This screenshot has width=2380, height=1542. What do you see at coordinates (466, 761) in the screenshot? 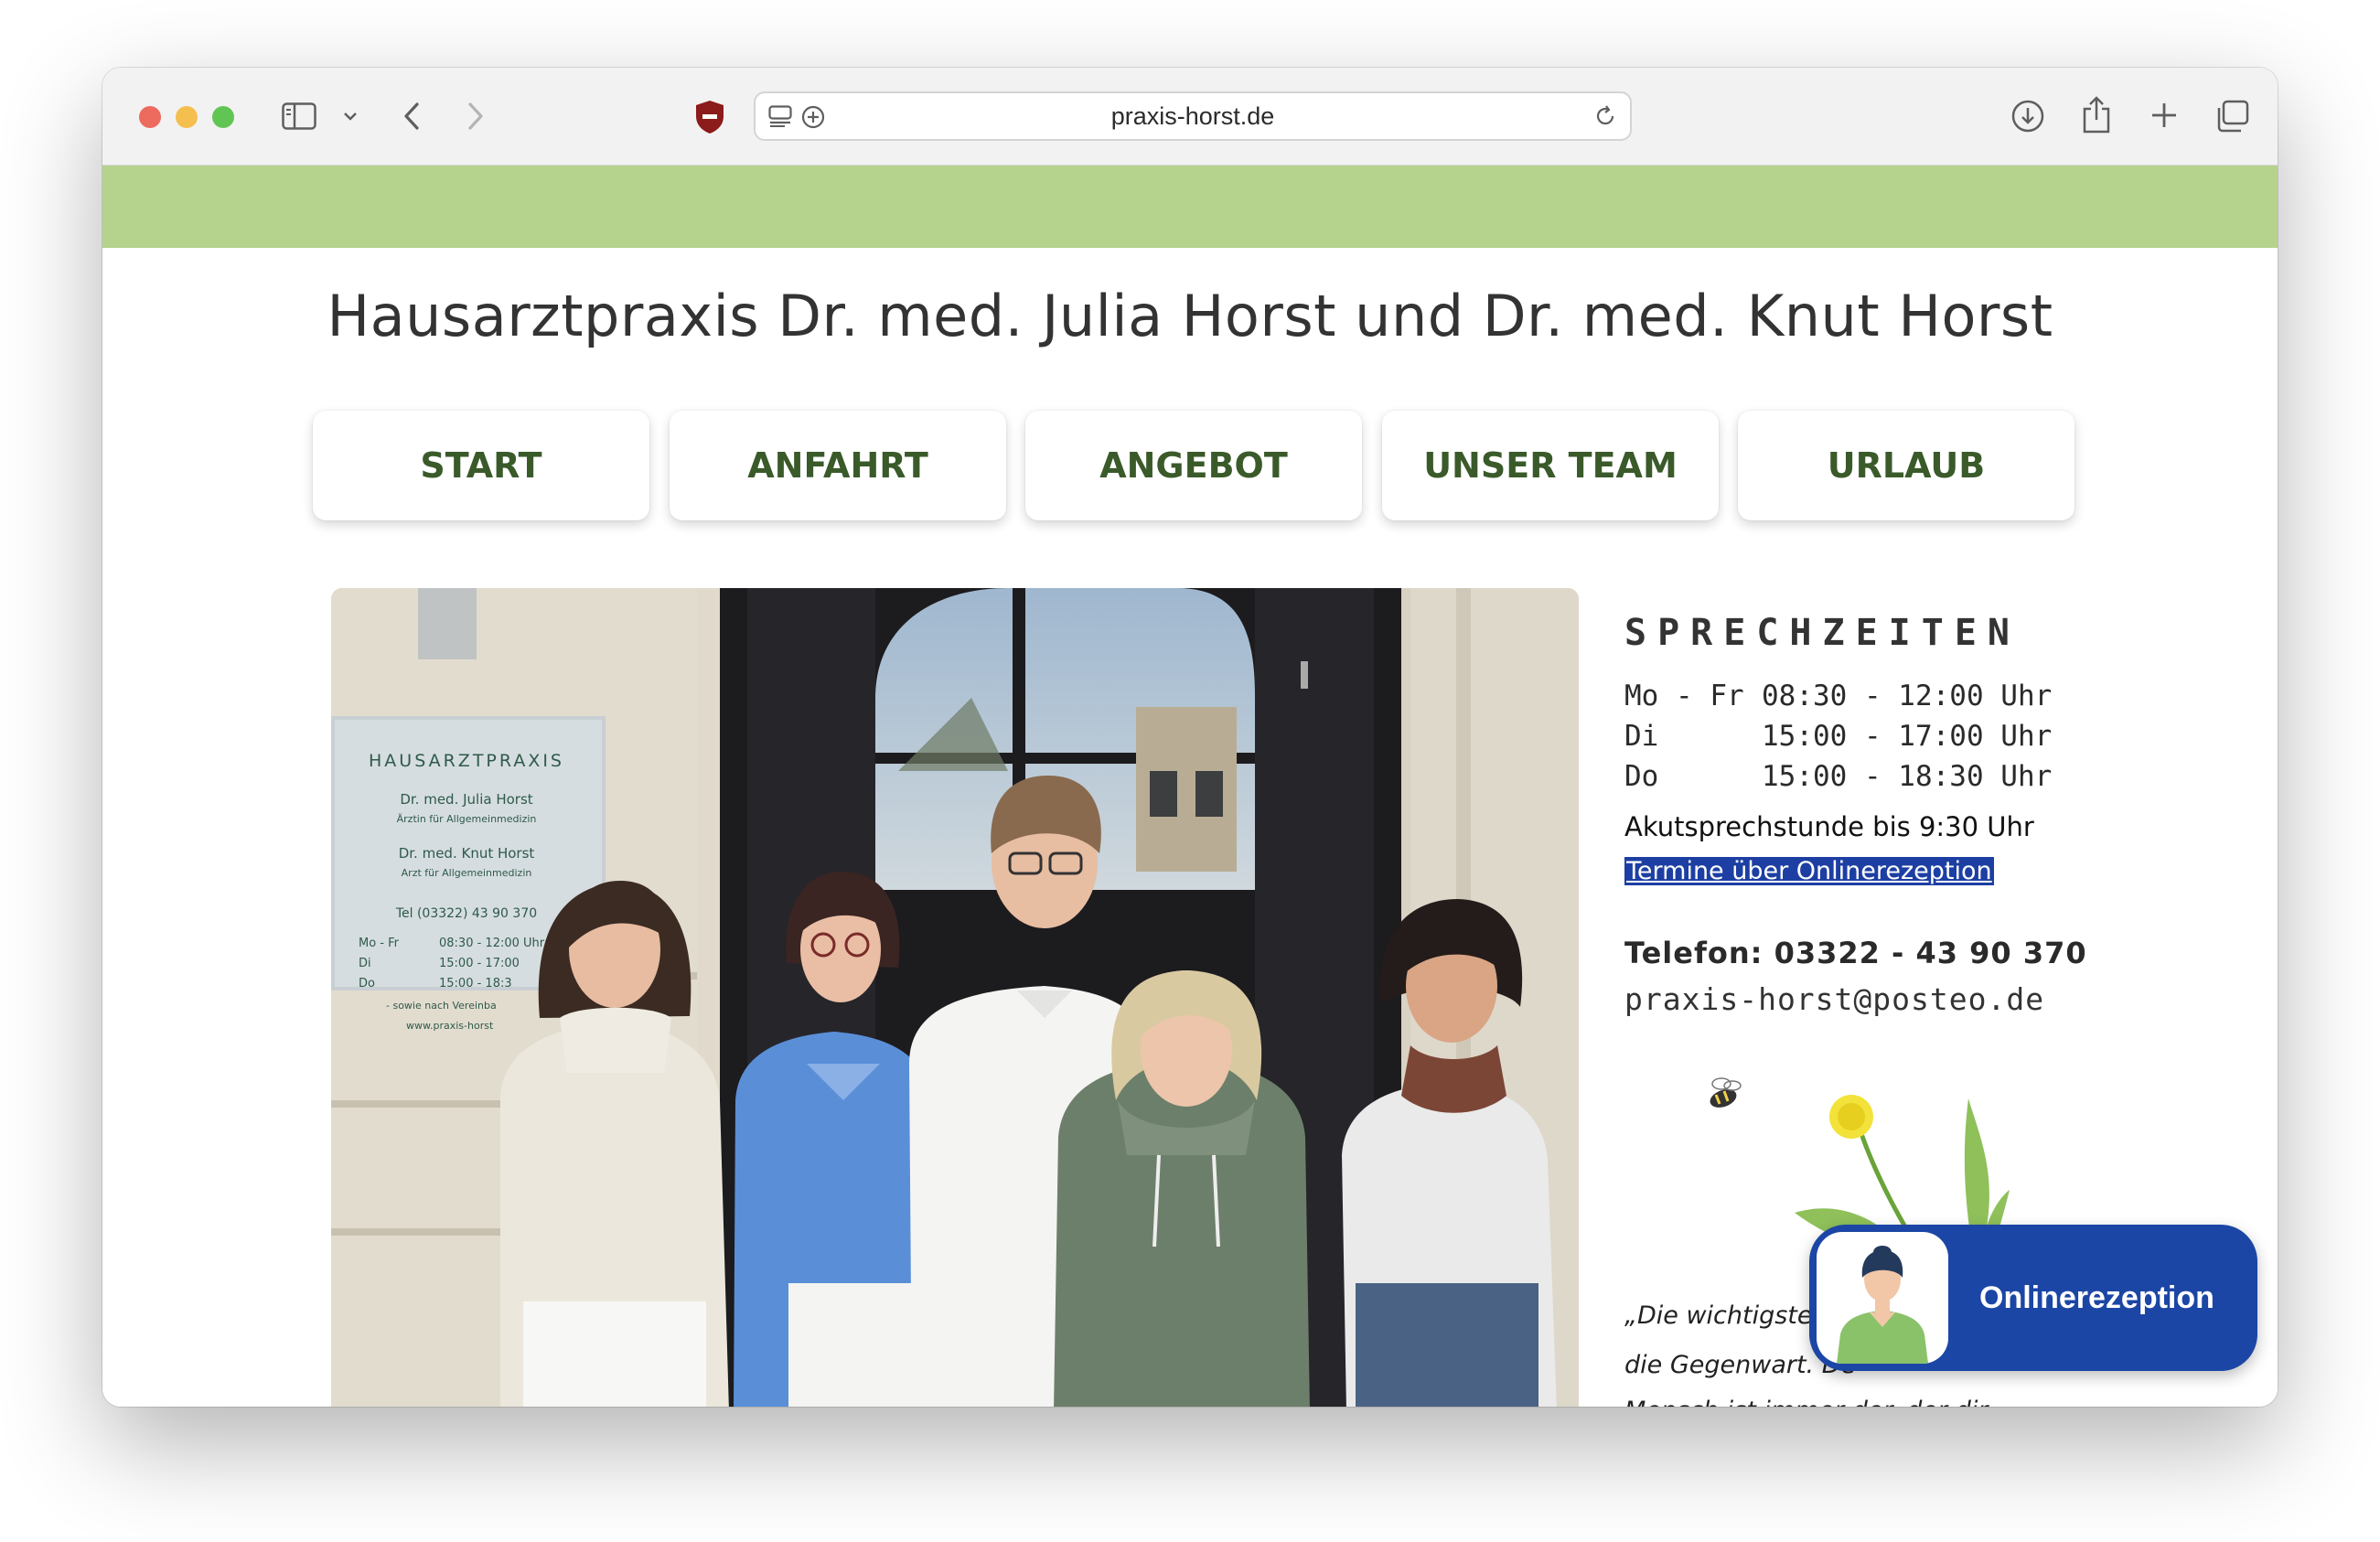
I see `sign-heading: HAUSARZTPRAXIS` at bounding box center [466, 761].